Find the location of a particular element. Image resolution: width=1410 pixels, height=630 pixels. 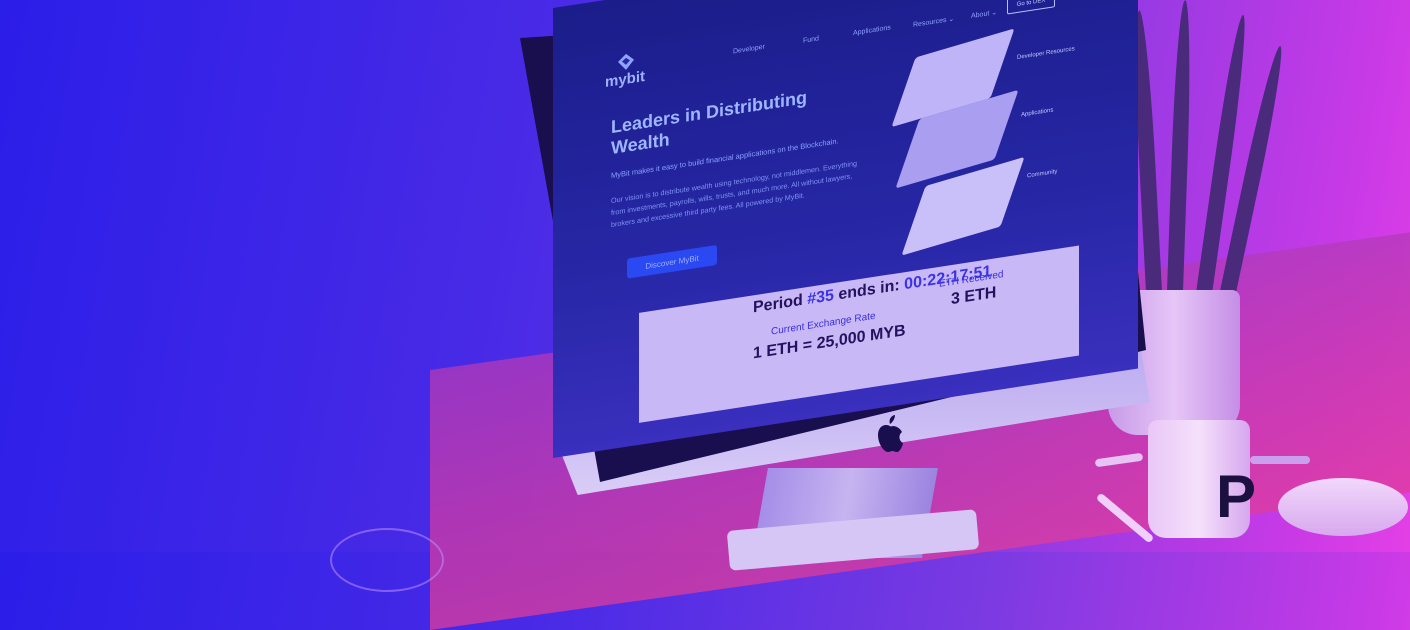

mug-letter: P is located at coordinates (1236, 496).